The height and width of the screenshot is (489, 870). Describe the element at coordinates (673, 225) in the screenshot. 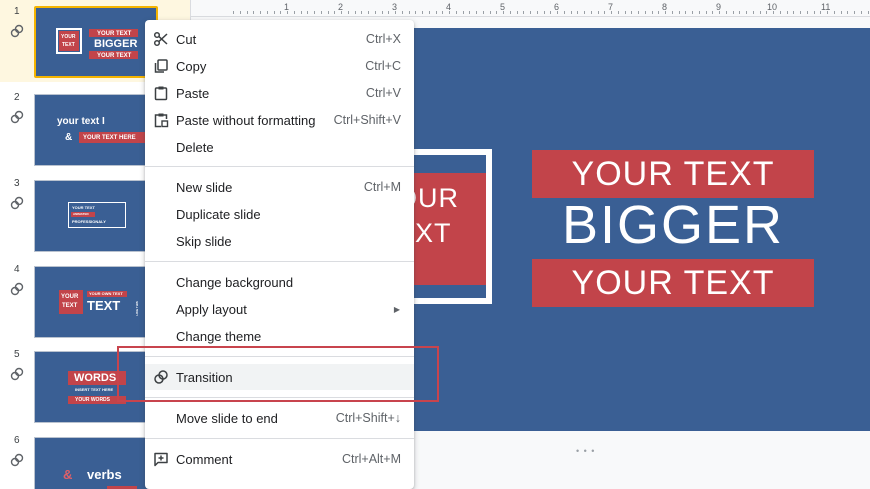

I see `slide-big-text: BIGGER` at that location.